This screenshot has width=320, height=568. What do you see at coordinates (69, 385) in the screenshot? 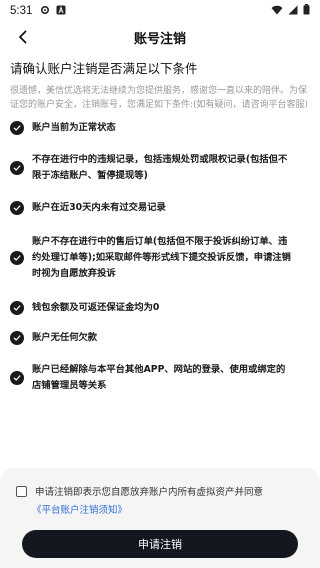
I see `condition-text-line: 店铺管理员等关系` at bounding box center [69, 385].